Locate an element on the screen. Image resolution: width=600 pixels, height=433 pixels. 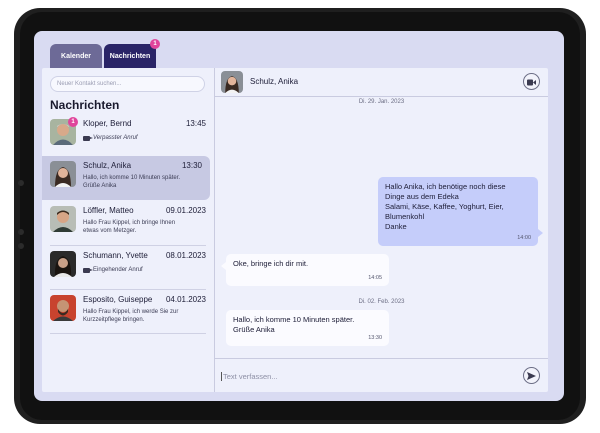
tab-bar: Kalender Nachrichten 1 is located at coordinates (105, 53).